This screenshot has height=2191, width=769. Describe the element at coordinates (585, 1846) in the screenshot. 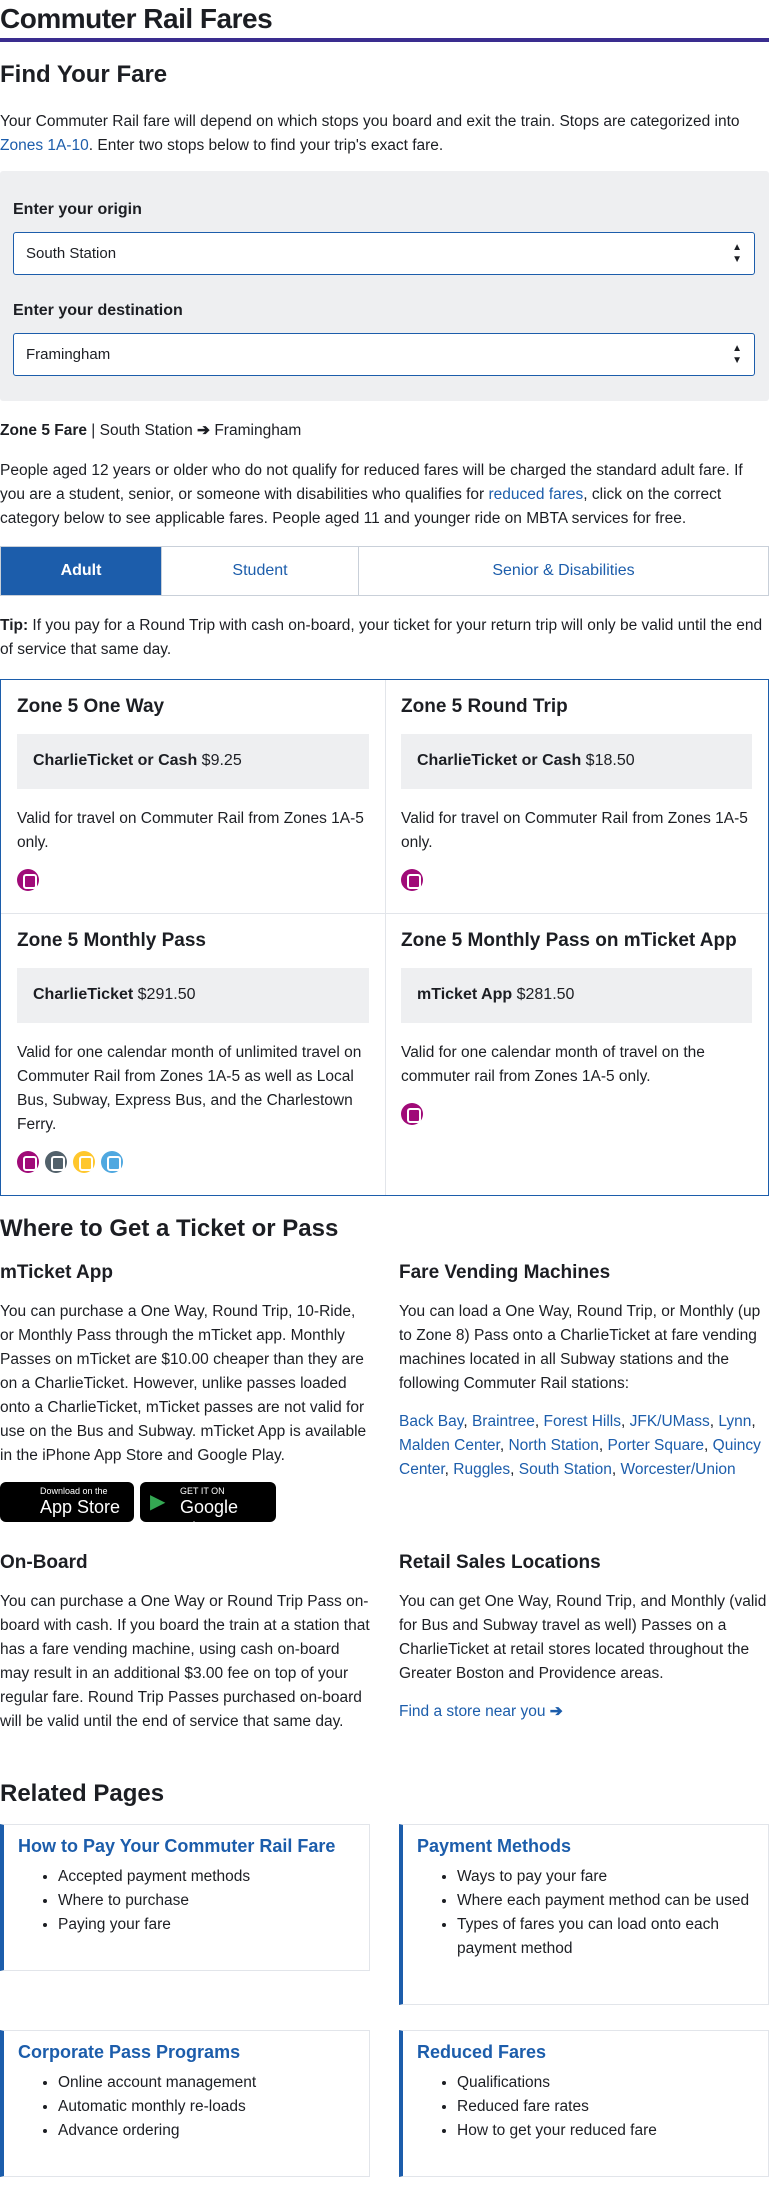

I see `related-card-title: Payment Methods` at that location.